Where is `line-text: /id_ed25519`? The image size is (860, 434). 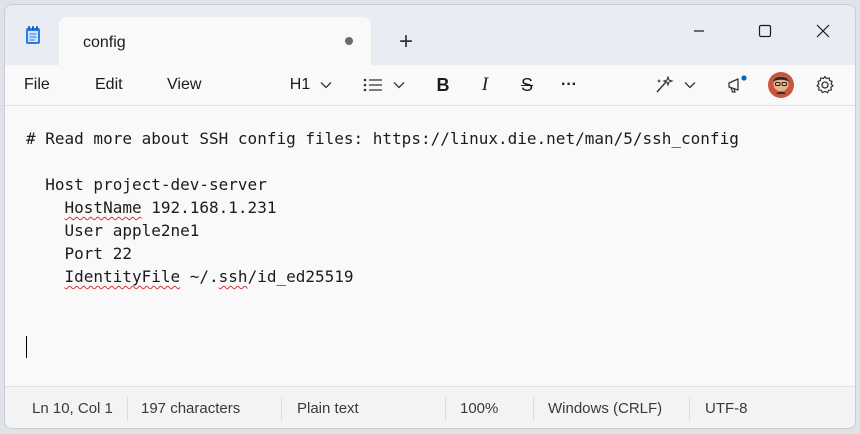 line-text: /id_ed25519 is located at coordinates (300, 276).